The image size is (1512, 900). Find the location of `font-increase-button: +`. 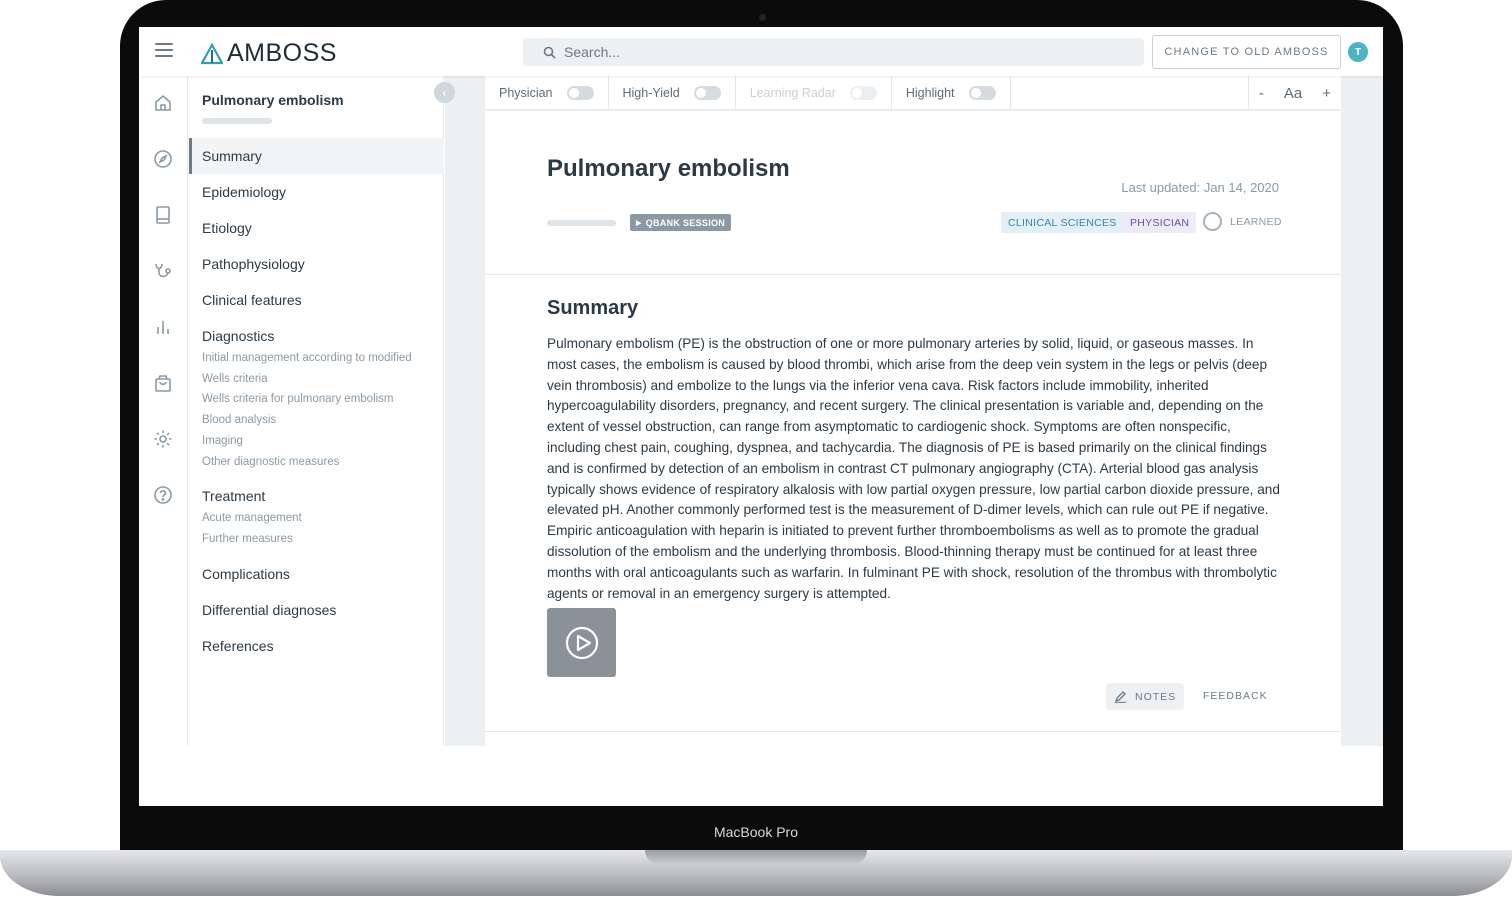

font-increase-button: + is located at coordinates (1326, 93).